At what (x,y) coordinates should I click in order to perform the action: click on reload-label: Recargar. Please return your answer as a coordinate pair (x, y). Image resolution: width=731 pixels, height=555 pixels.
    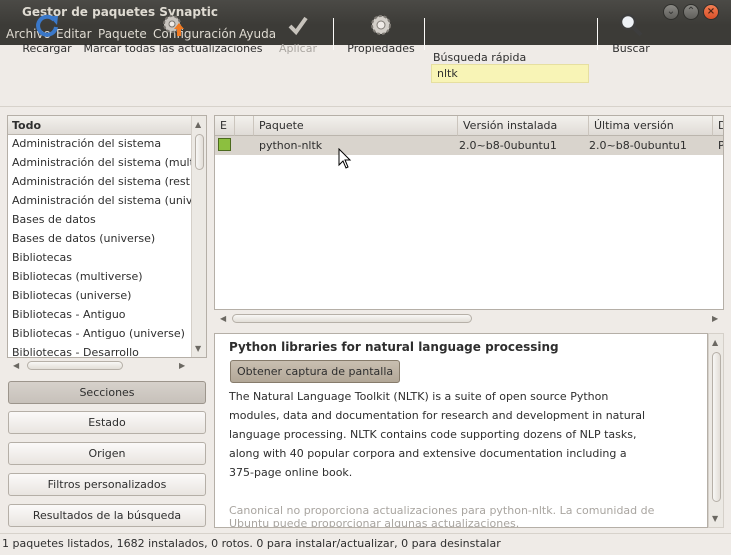
    Looking at the image, I should click on (47, 48).